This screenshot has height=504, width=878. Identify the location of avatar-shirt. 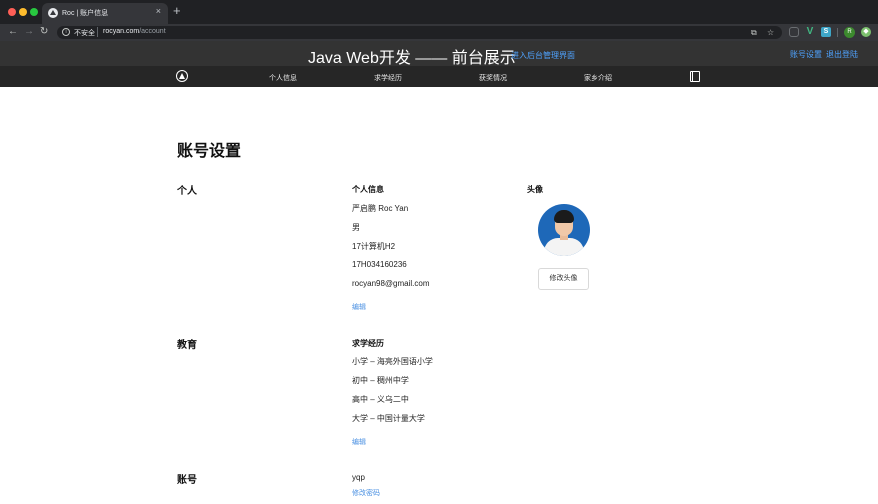
(564, 247).